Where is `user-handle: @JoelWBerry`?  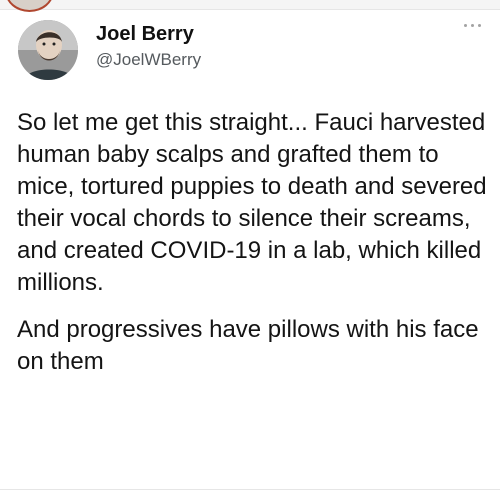
user-handle: @JoelWBerry is located at coordinates (148, 60).